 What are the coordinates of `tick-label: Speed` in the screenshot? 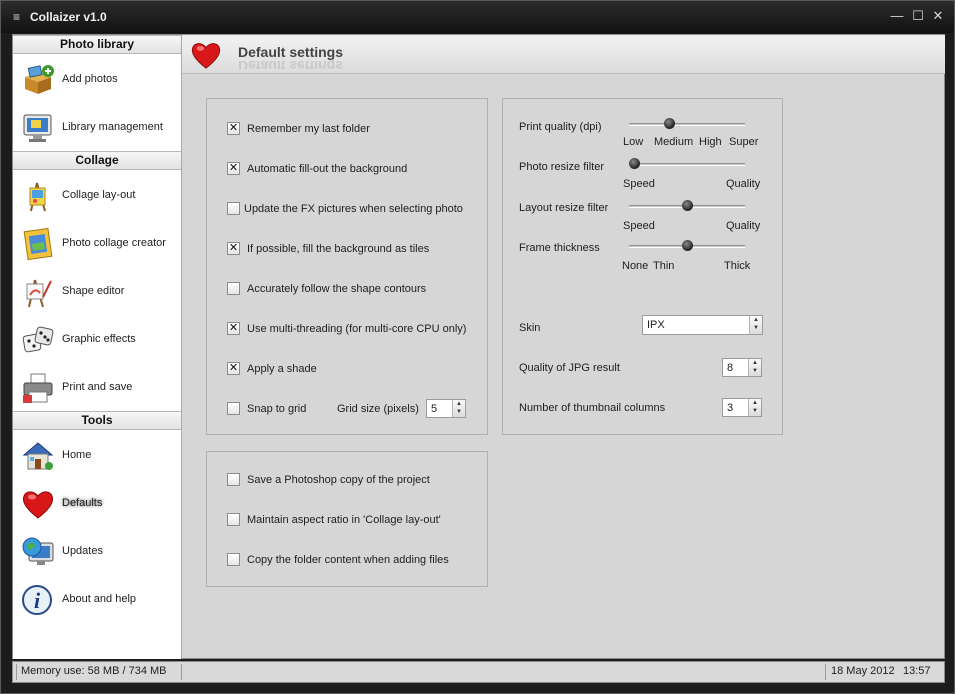 It's located at (639, 226).